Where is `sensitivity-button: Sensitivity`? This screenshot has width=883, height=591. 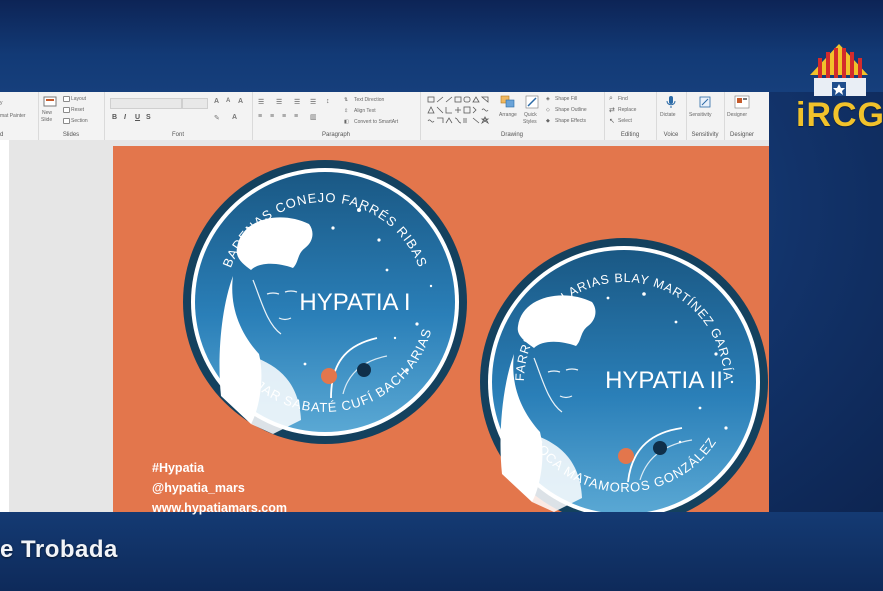
sensitivity-button: Sensitivity is located at coordinates (700, 115).